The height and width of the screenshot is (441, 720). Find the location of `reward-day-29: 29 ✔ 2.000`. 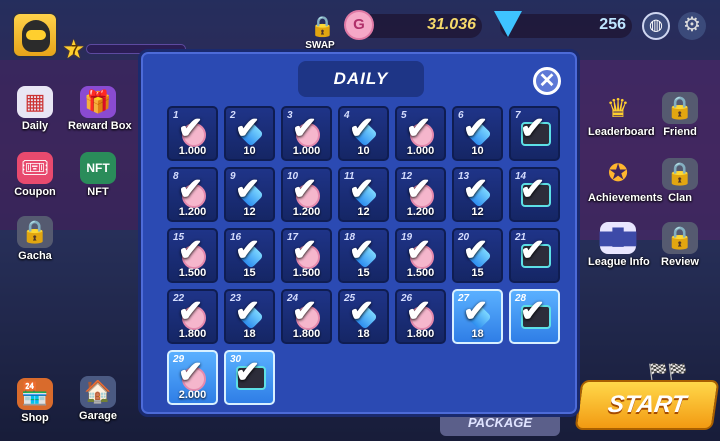

reward-day-29: 29 ✔ 2.000 is located at coordinates (192, 377).